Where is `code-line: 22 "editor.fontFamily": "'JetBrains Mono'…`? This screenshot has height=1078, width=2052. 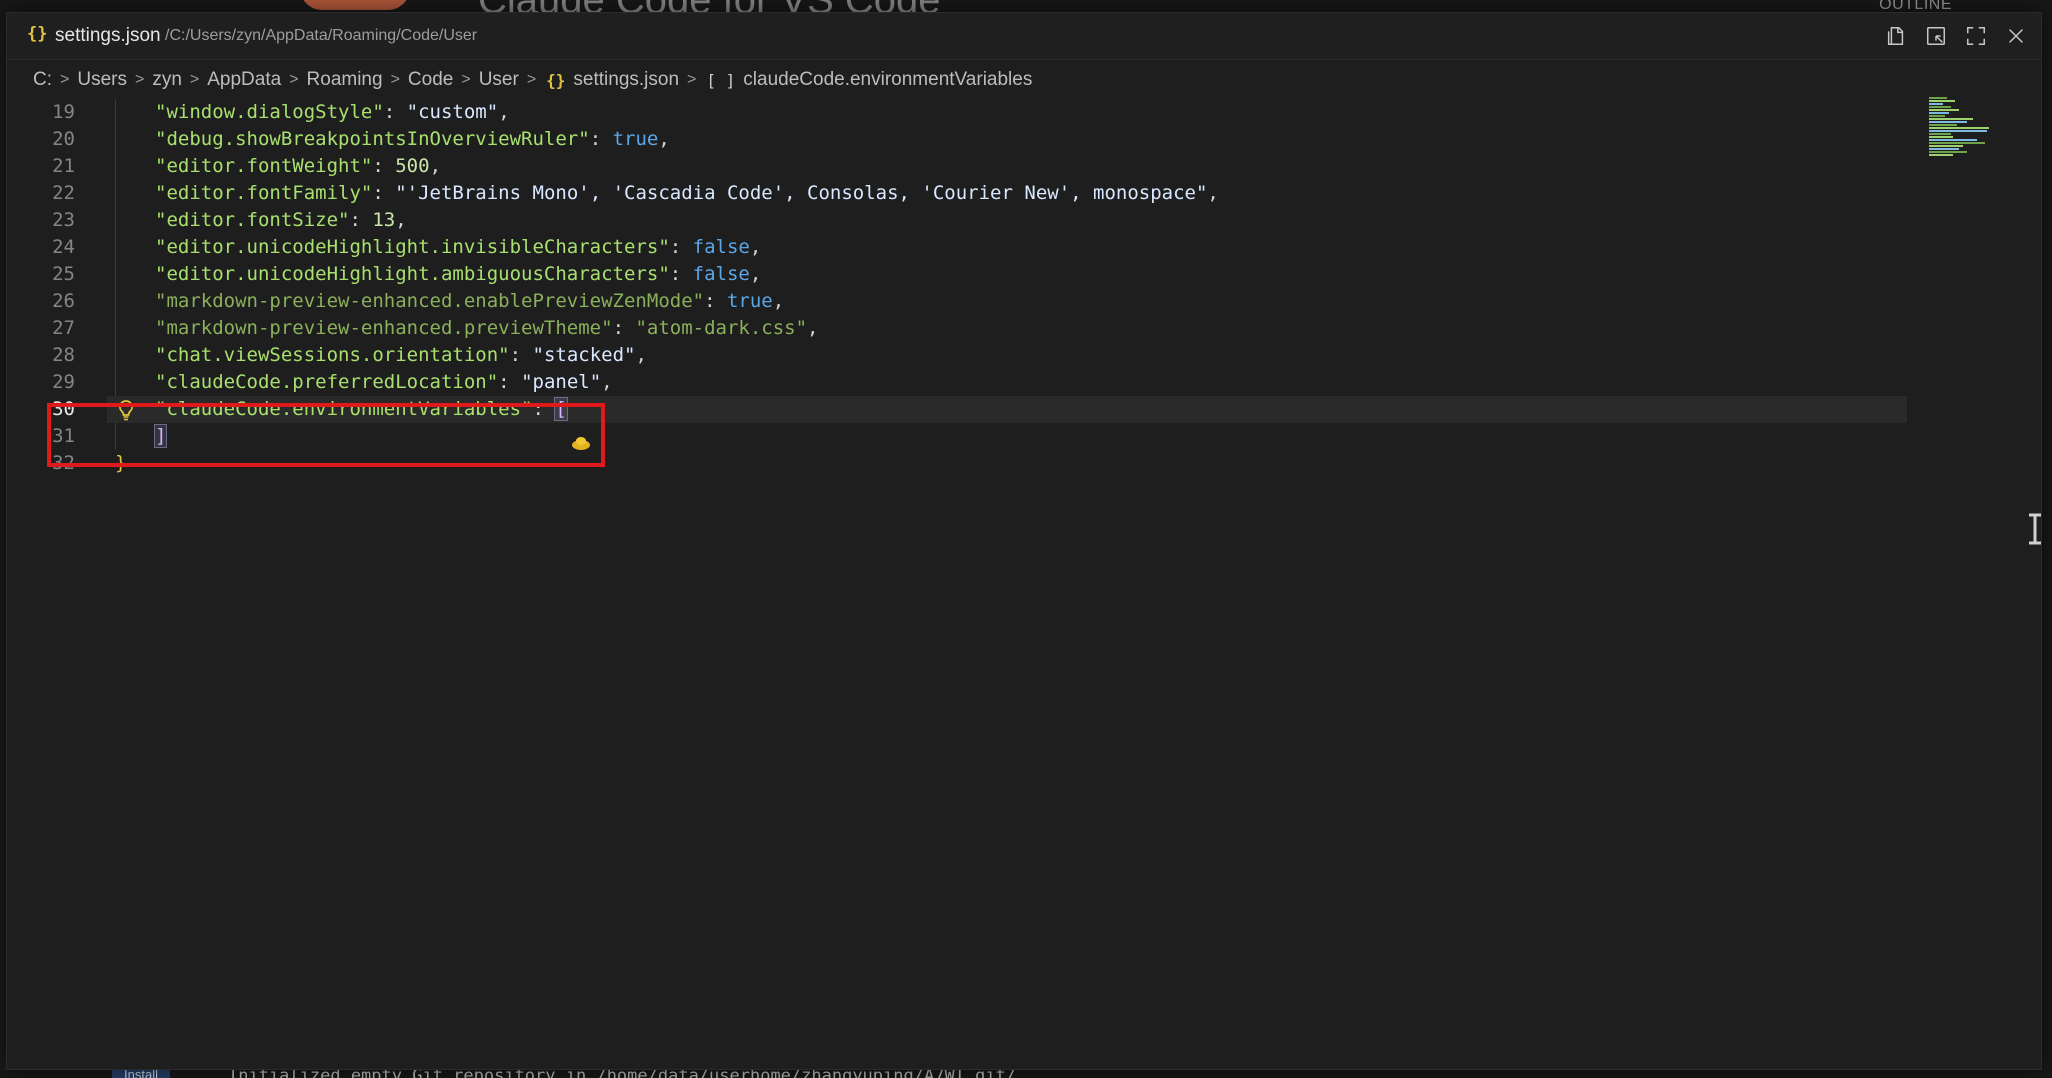 code-line: 22 "editor.fontFamily": "'JetBrains Mono'… is located at coordinates (957, 193).